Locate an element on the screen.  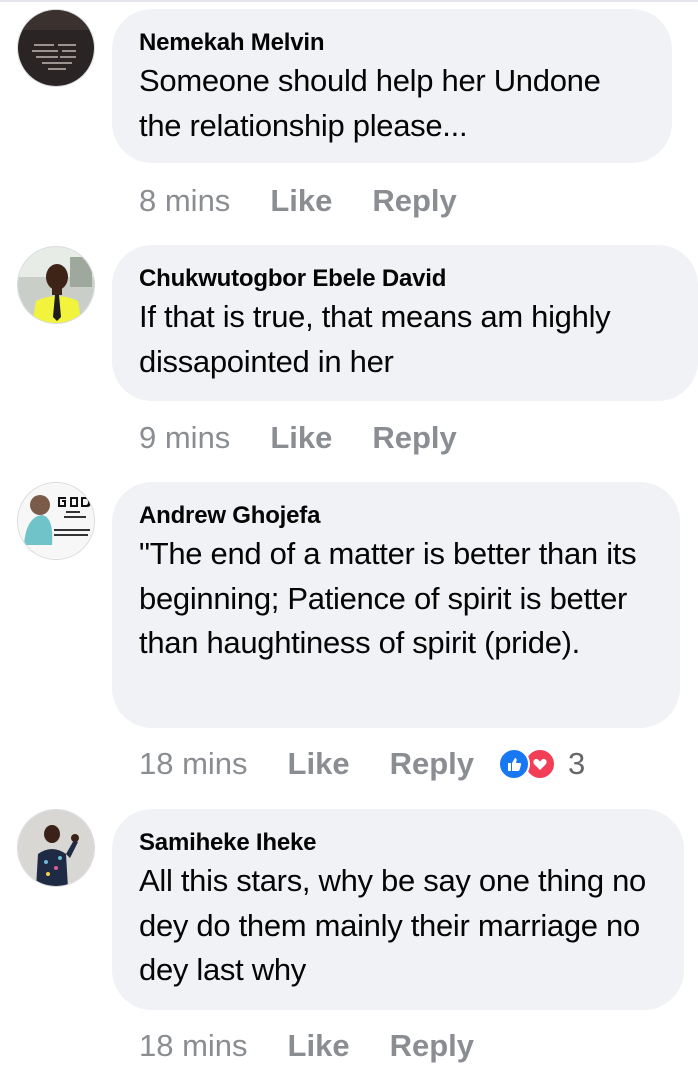
comment-timestamp: 8 mins is located at coordinates (184, 201).